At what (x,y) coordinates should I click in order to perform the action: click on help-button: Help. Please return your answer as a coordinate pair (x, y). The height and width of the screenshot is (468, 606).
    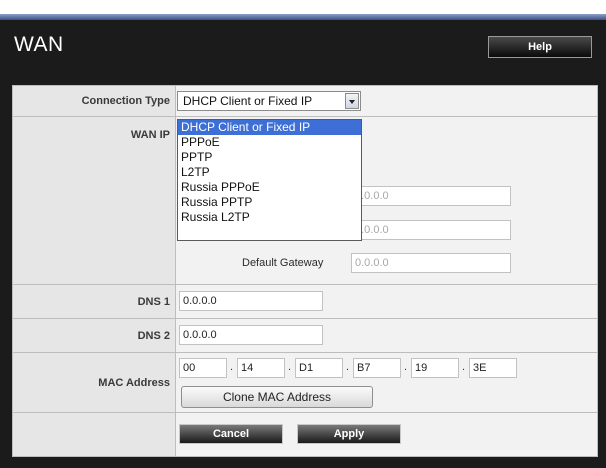
    Looking at the image, I should click on (540, 47).